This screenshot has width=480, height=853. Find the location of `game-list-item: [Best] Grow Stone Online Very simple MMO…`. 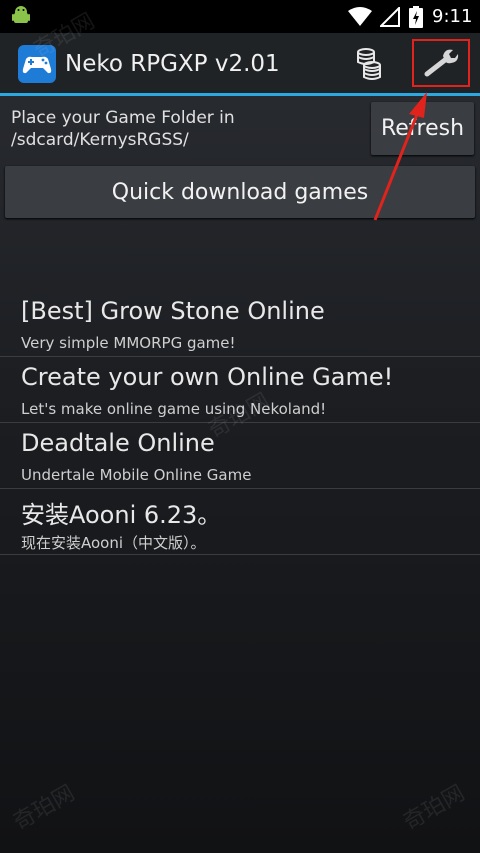

game-list-item: [Best] Grow Stone Online Very simple MMO… is located at coordinates (240, 324).